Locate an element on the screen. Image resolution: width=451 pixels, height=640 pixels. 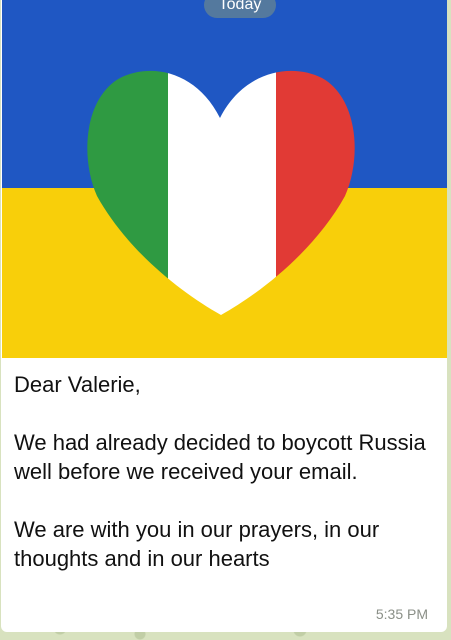
date-divider-pill: Today is located at coordinates (240, 9).